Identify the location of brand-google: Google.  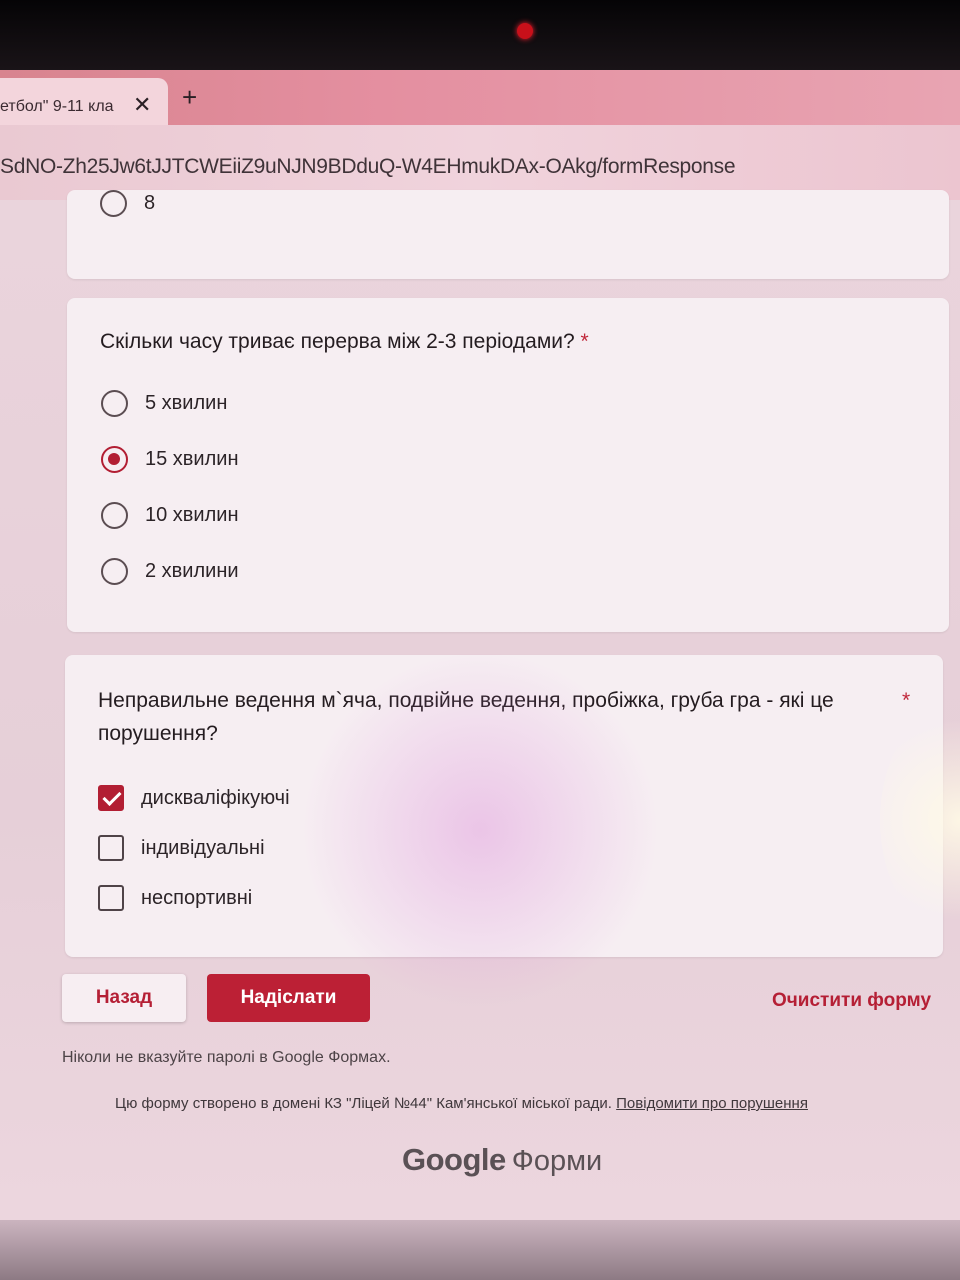
(454, 1159).